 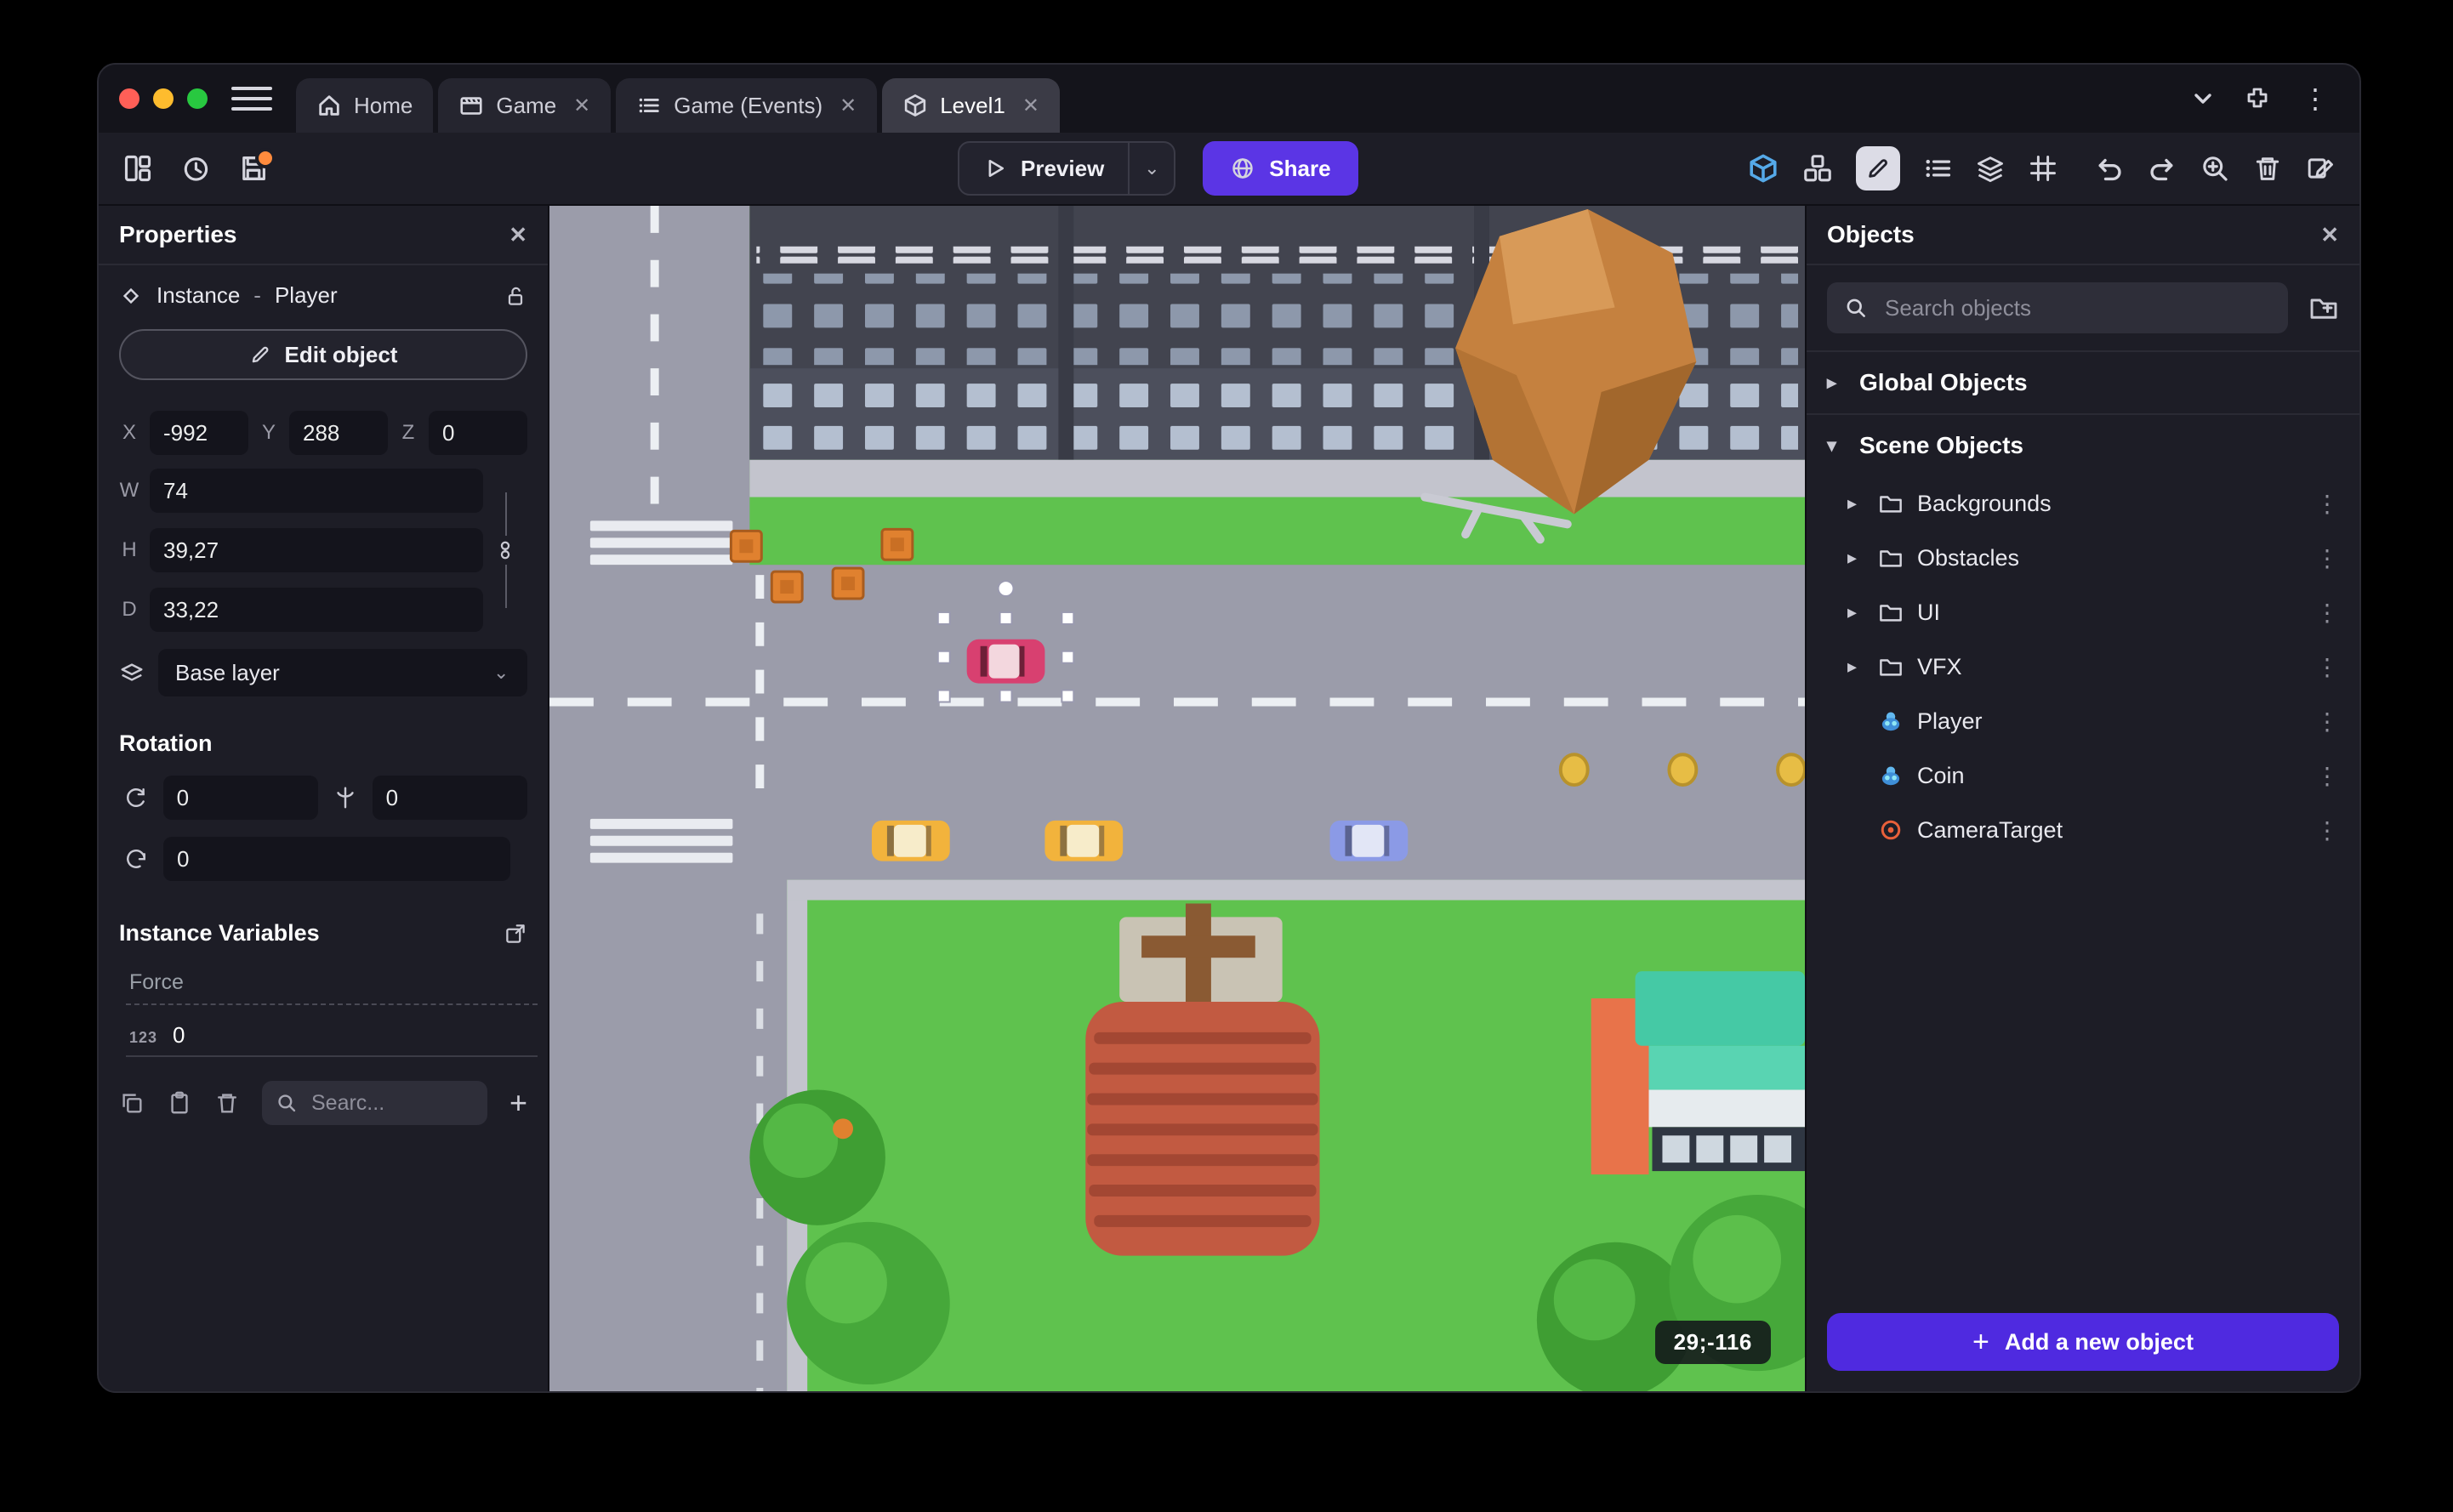 What do you see at coordinates (1817, 168) in the screenshot?
I see `instances-icon` at bounding box center [1817, 168].